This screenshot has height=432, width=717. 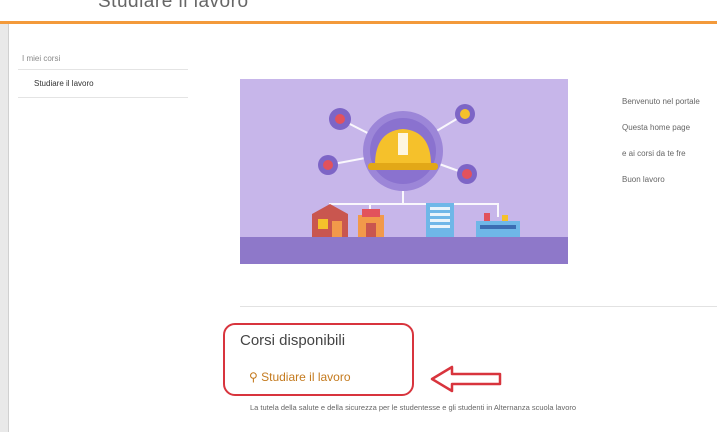 What do you see at coordinates (255, 377) in the screenshot?
I see `course-icon: ⚲` at bounding box center [255, 377].